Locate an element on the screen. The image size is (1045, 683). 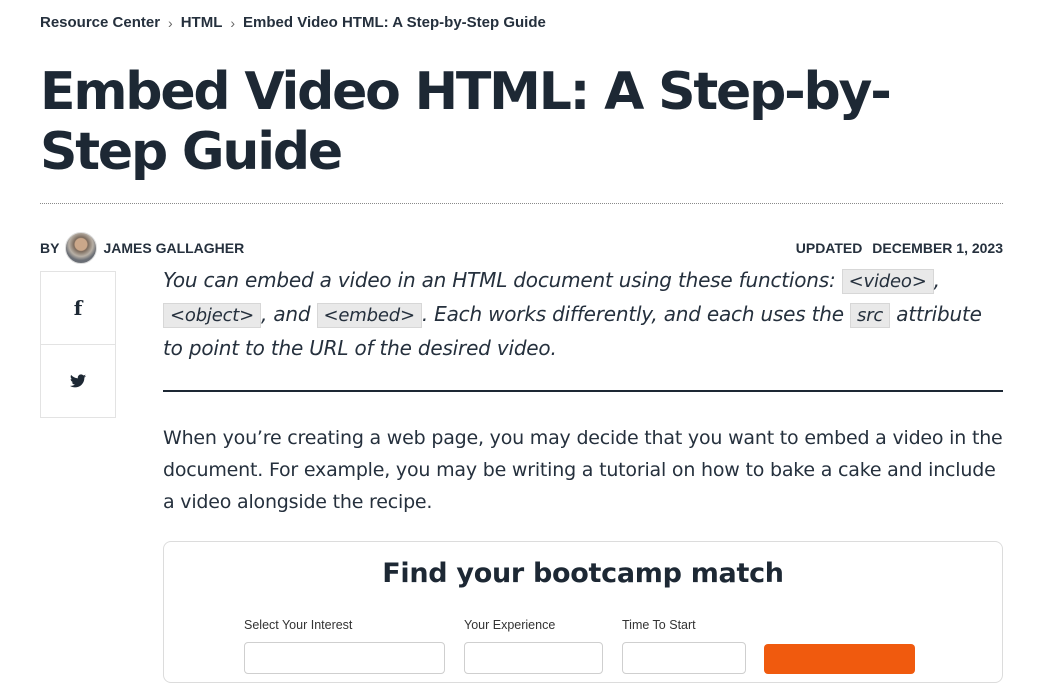
experience-label: Your Experience is located at coordinates (510, 625).